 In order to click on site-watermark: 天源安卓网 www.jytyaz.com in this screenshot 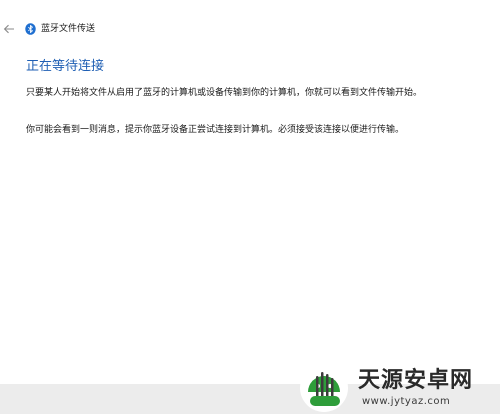, I will do `click(398, 386)`.